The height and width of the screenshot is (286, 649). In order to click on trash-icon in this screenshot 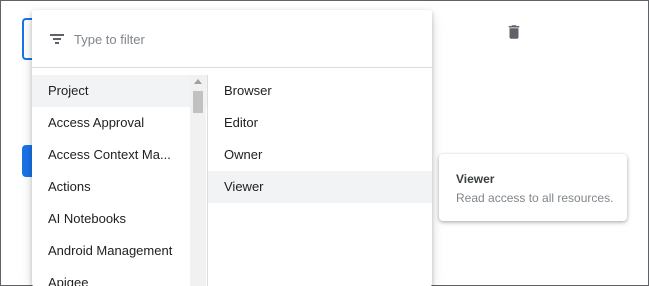, I will do `click(514, 32)`.